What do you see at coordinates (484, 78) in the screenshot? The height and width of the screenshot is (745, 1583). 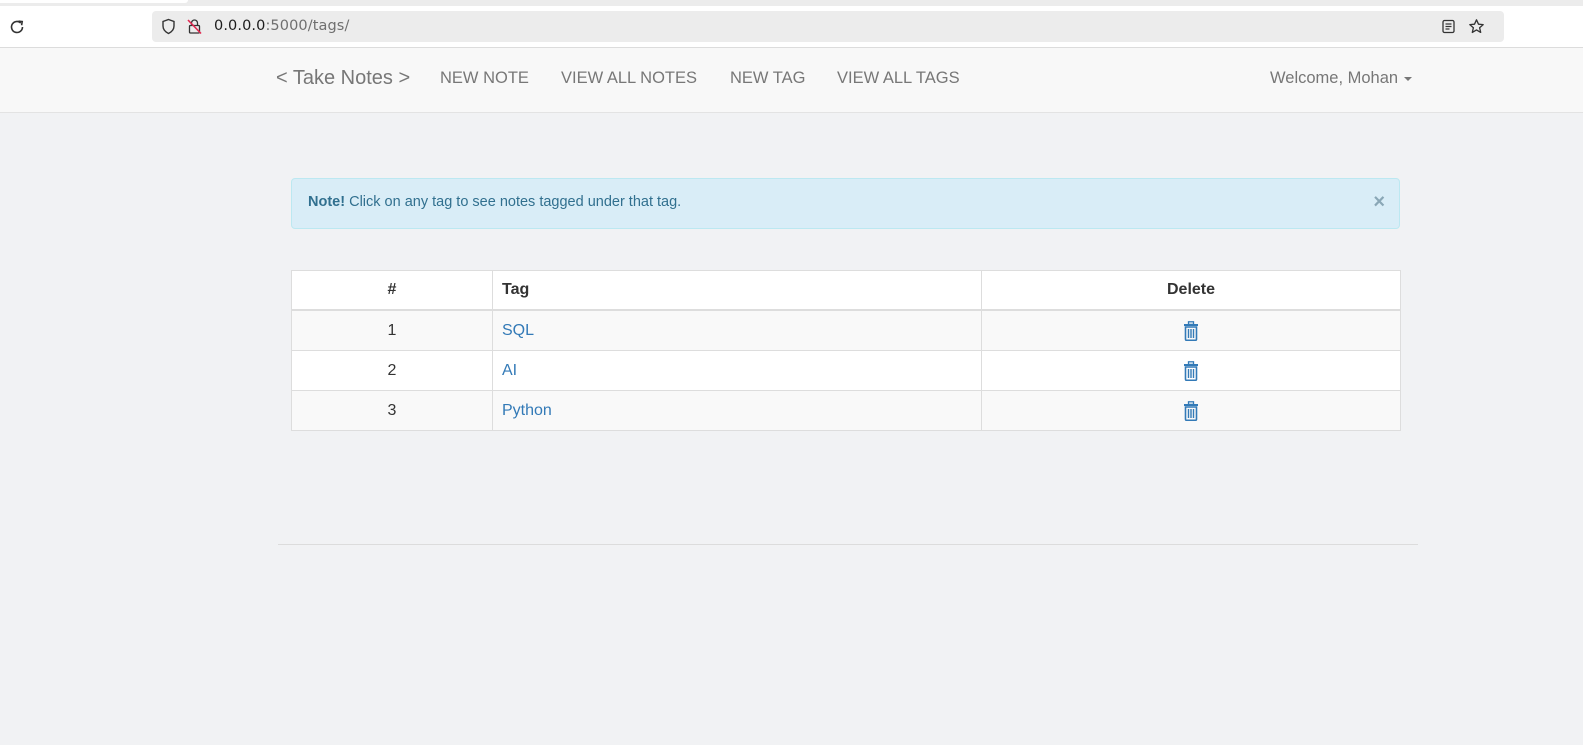 I see `nav-new-note: NEW NOTE` at bounding box center [484, 78].